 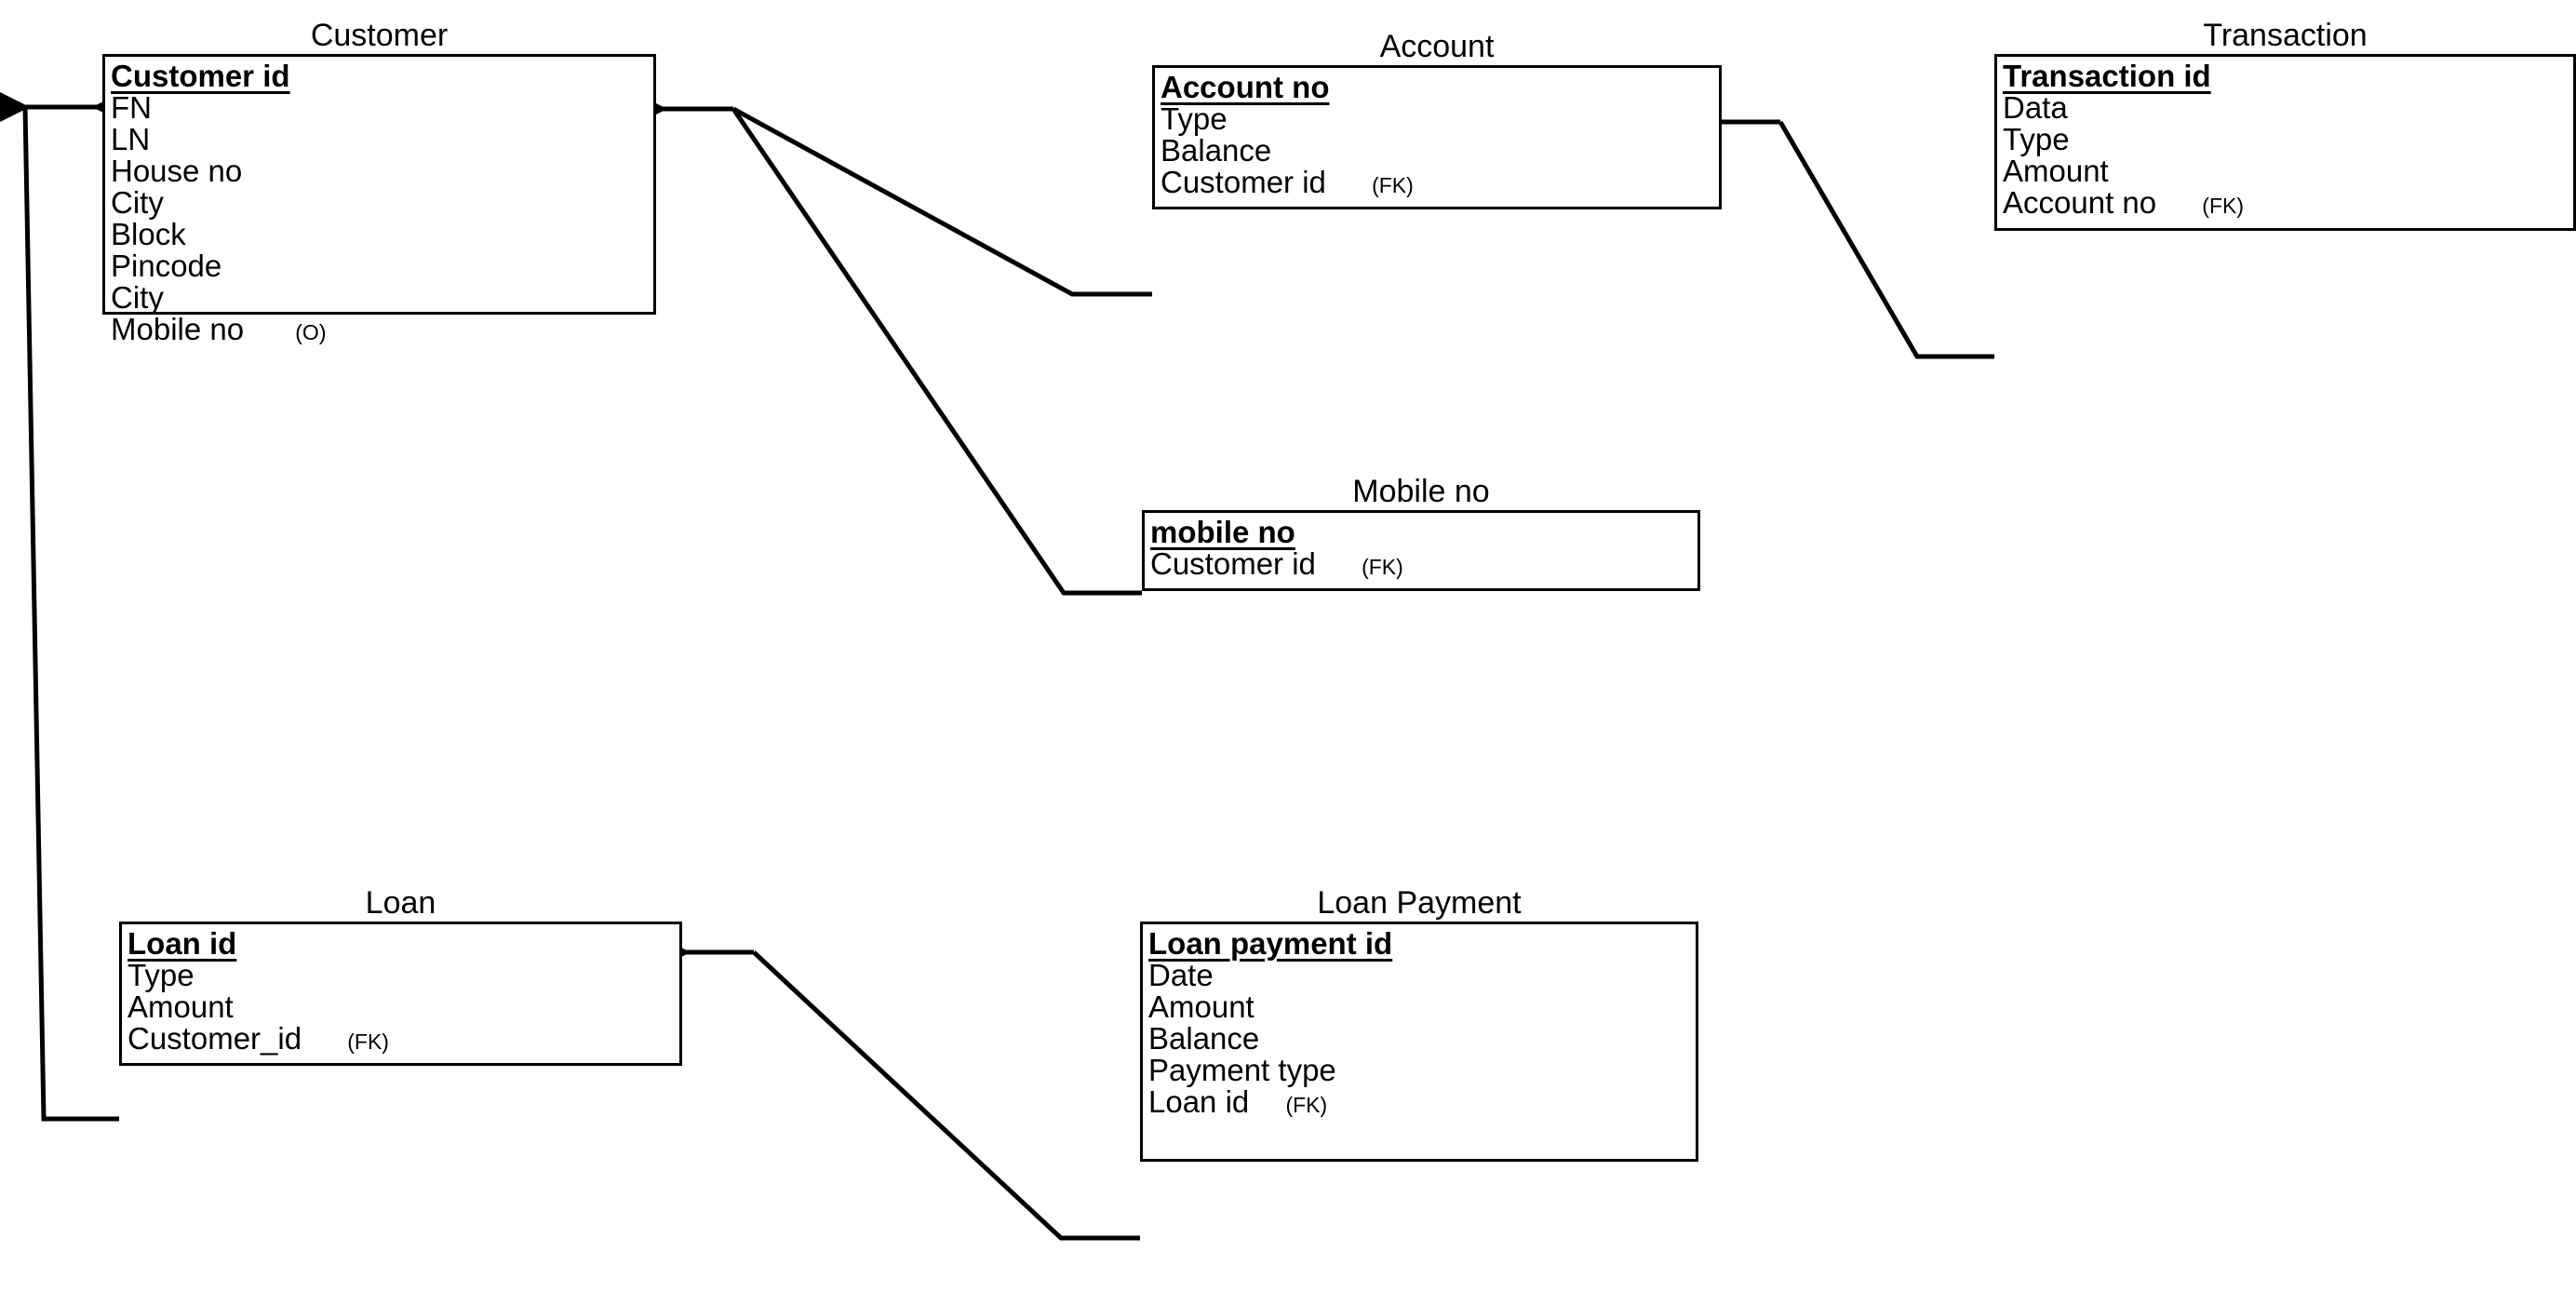 What do you see at coordinates (1181, 975) in the screenshot?
I see `attribute-row: Date` at bounding box center [1181, 975].